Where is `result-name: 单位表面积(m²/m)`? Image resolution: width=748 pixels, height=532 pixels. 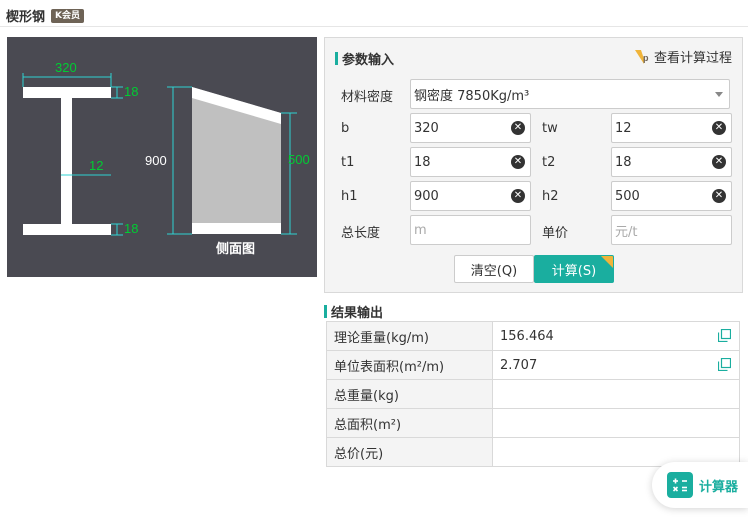
result-name: 单位表面积(m²/m) is located at coordinates (409, 365).